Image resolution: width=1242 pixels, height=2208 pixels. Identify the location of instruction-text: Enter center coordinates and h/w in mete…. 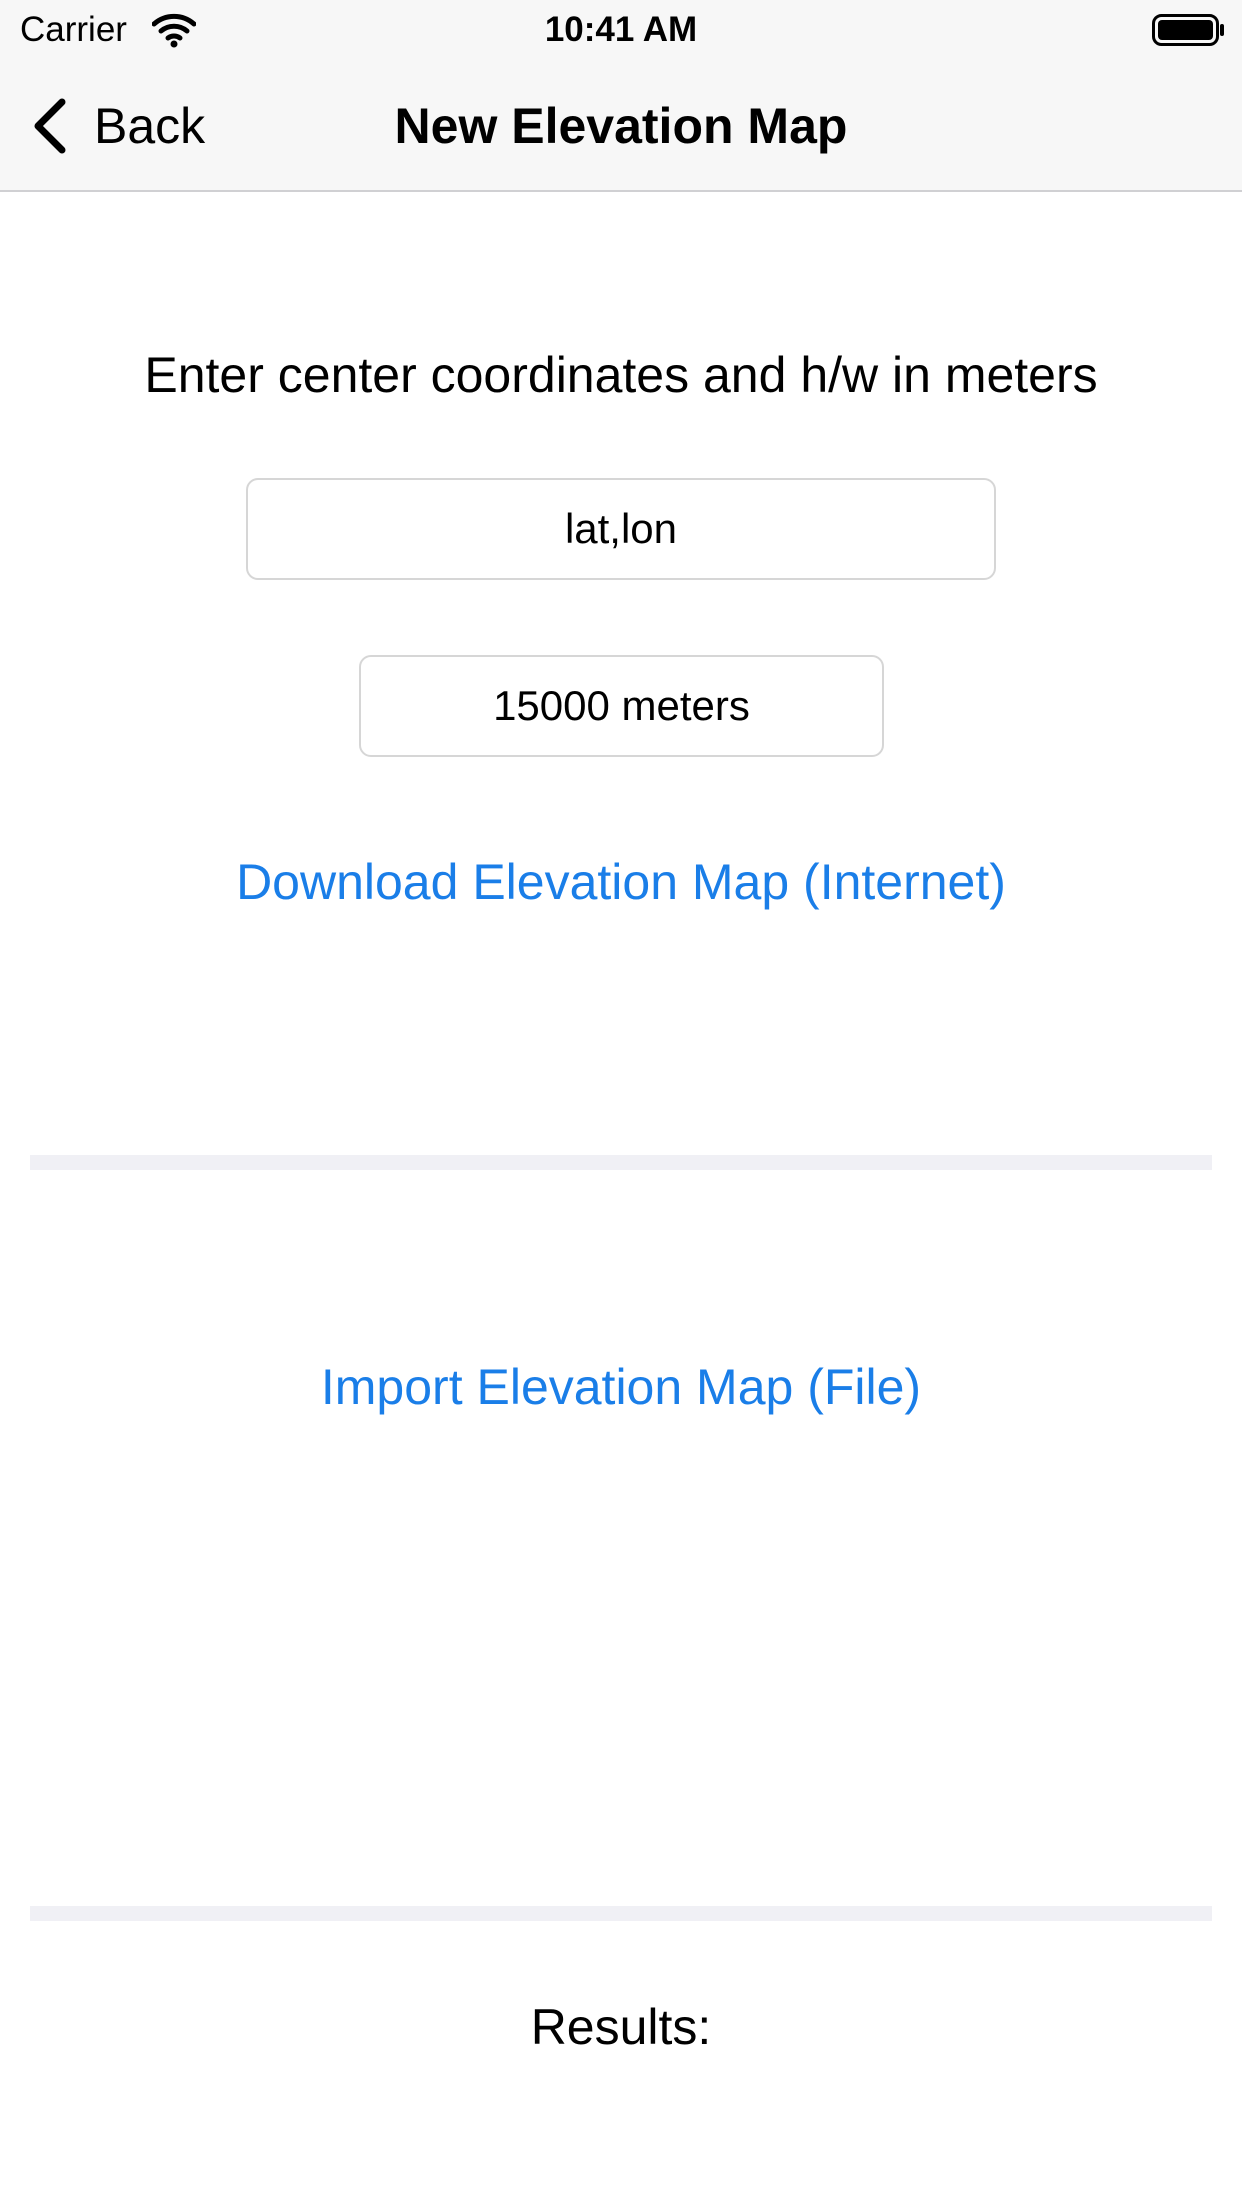
(621, 375).